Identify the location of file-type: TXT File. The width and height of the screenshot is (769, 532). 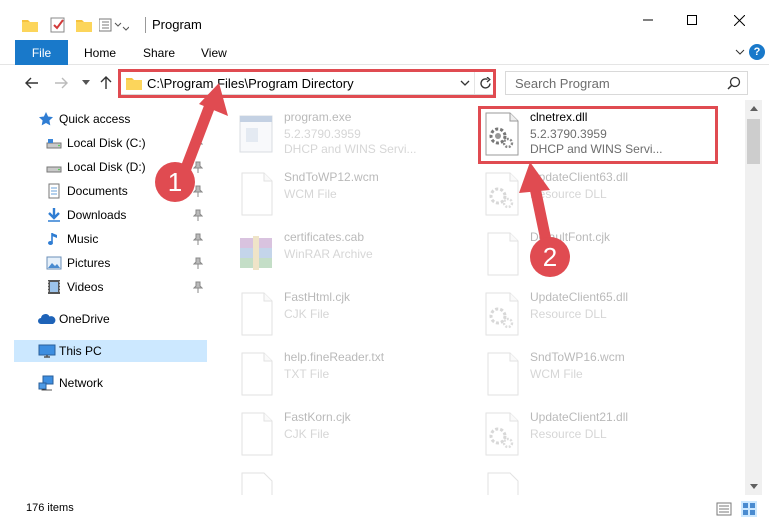
(307, 374).